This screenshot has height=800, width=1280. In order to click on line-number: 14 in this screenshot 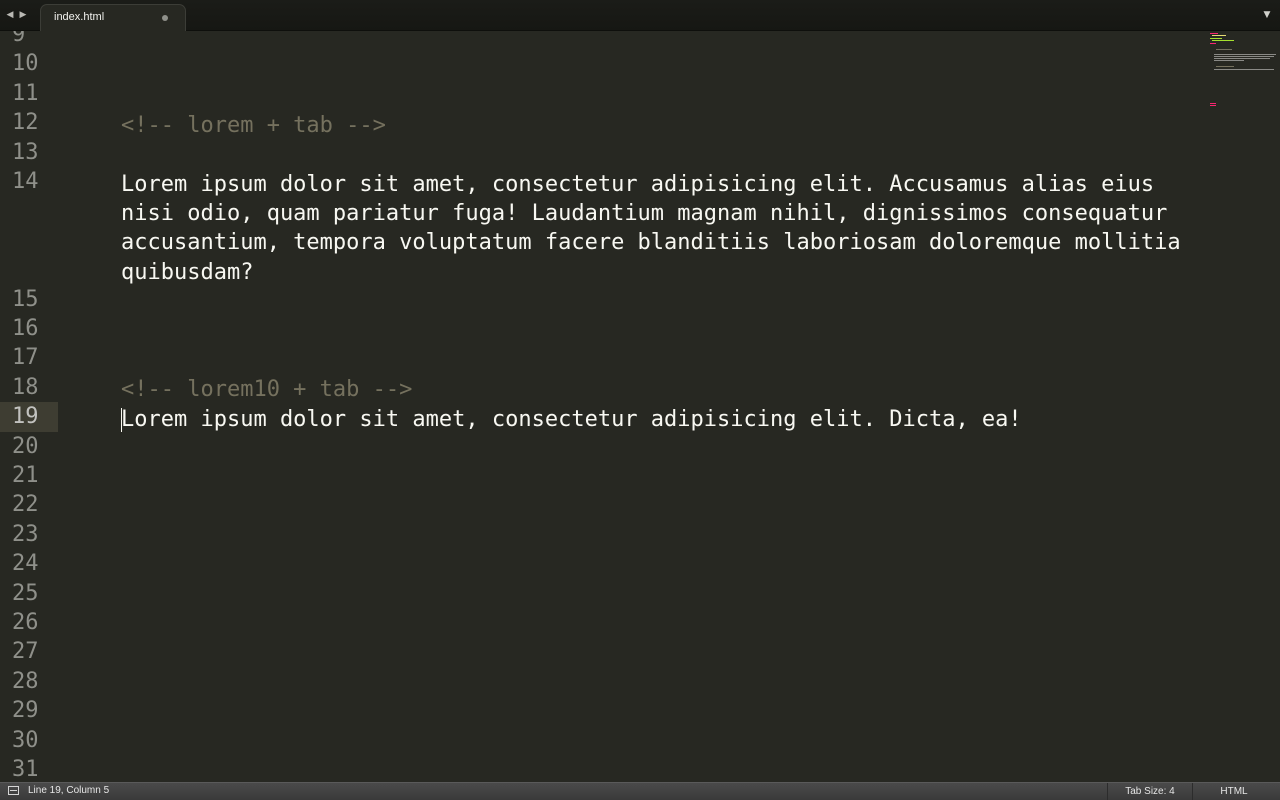, I will do `click(25, 181)`.